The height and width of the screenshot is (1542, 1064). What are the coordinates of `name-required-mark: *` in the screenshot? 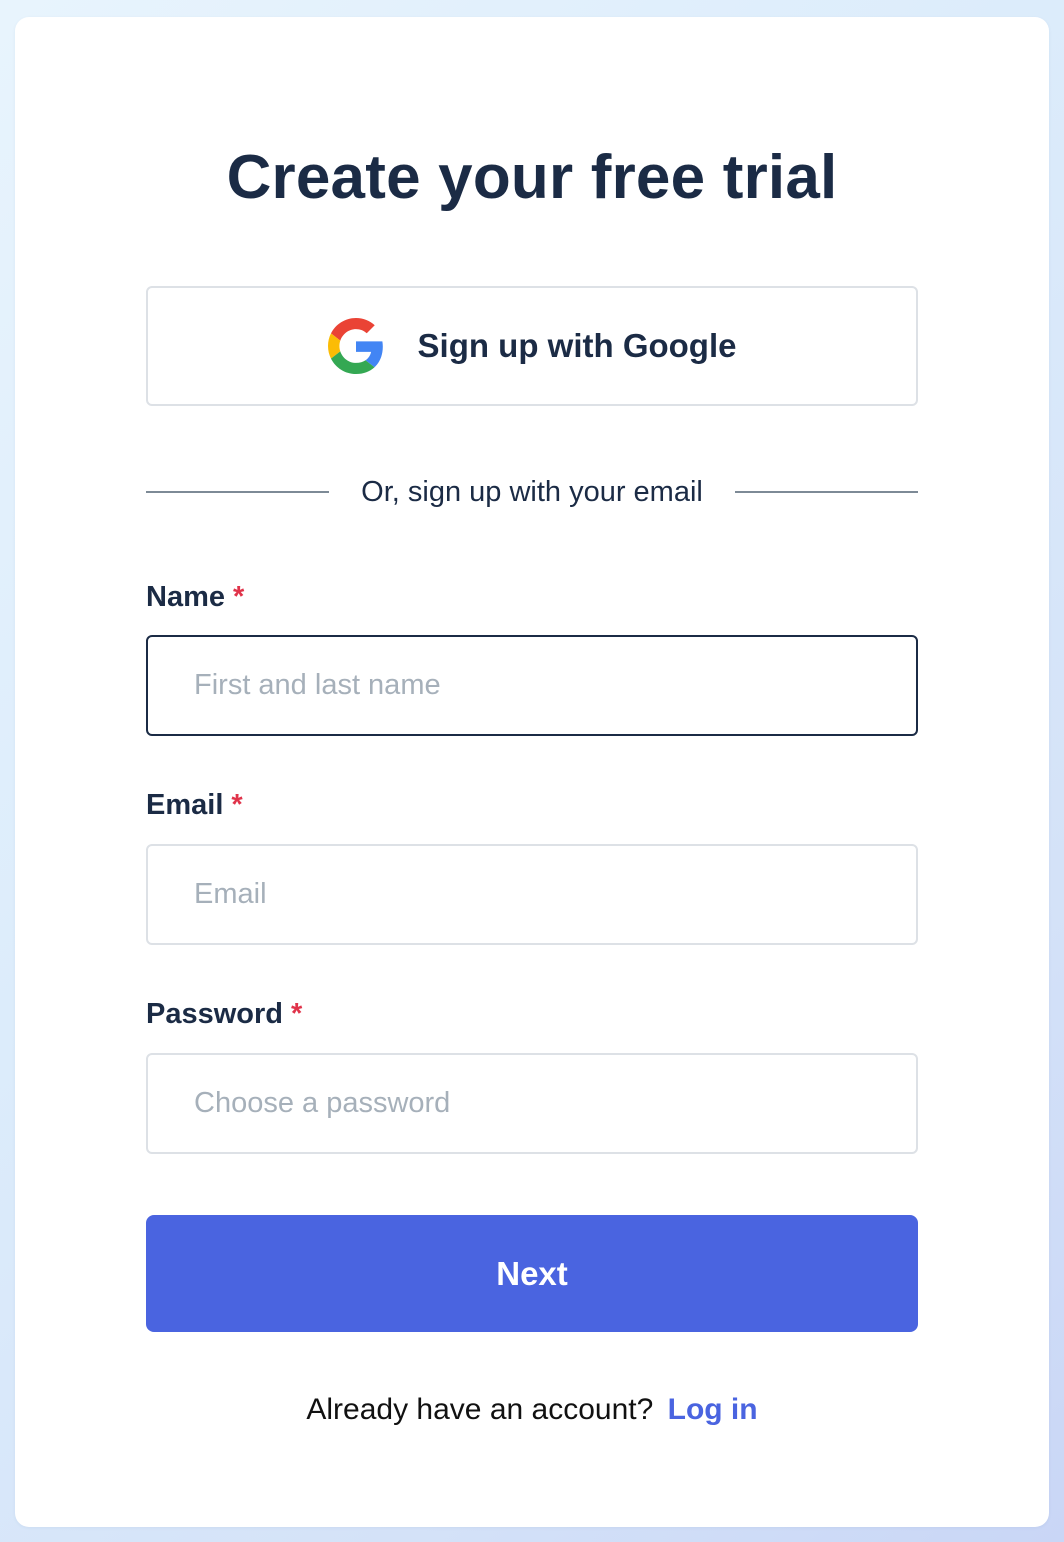 It's located at (239, 597).